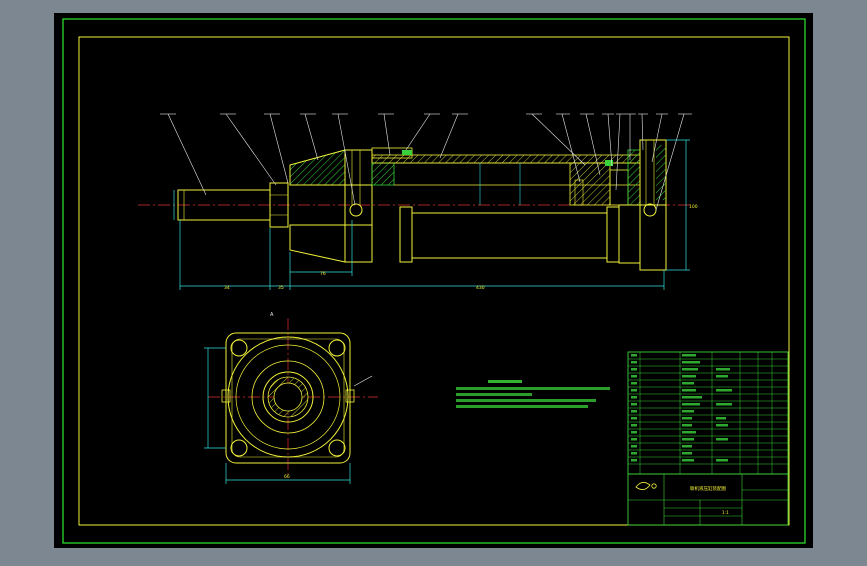 The width and height of the screenshot is (867, 566). I want to click on notes-line-4-glyphs, so click(522, 406).